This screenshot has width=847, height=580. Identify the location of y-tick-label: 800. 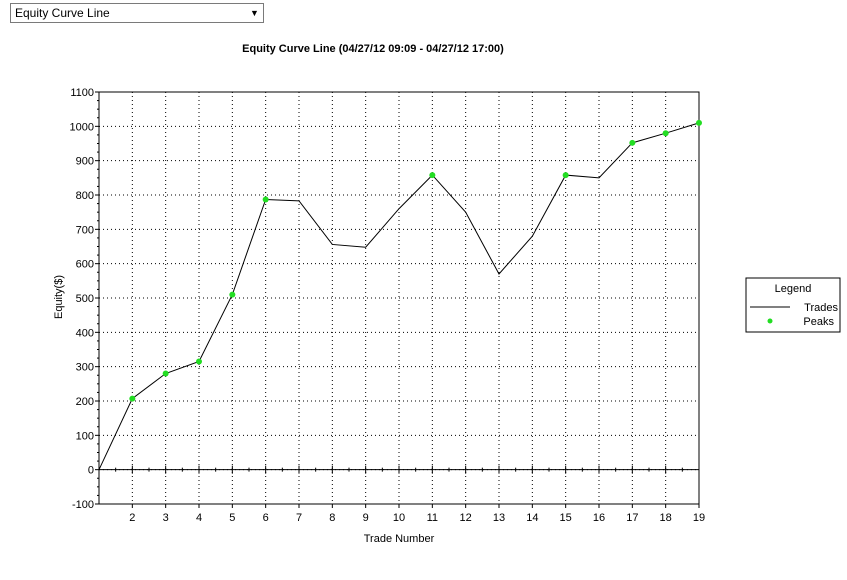
(85, 196).